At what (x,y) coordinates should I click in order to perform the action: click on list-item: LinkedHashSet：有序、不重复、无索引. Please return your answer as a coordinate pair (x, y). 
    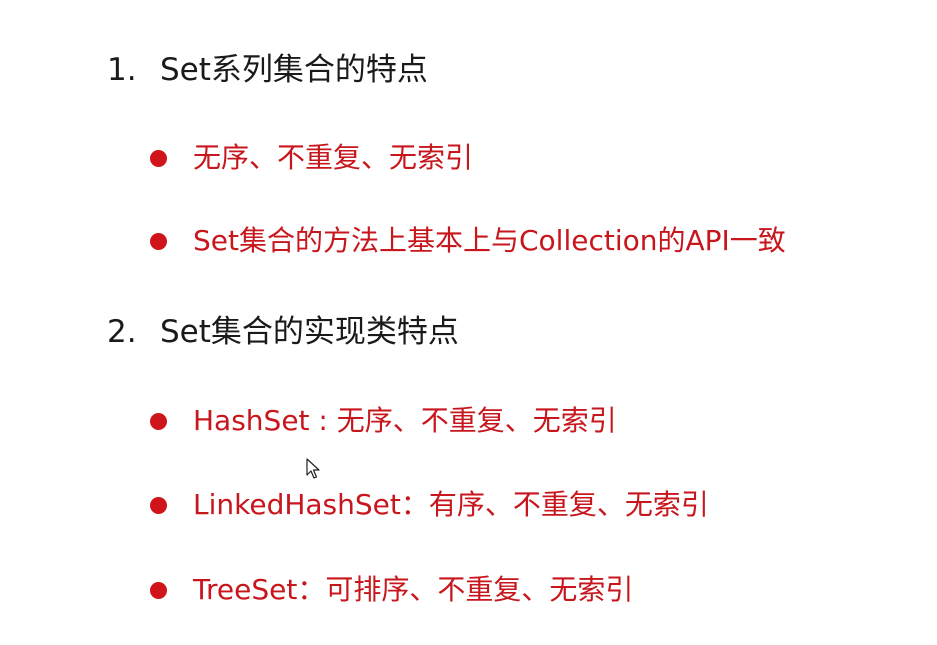
    Looking at the image, I should click on (429, 505).